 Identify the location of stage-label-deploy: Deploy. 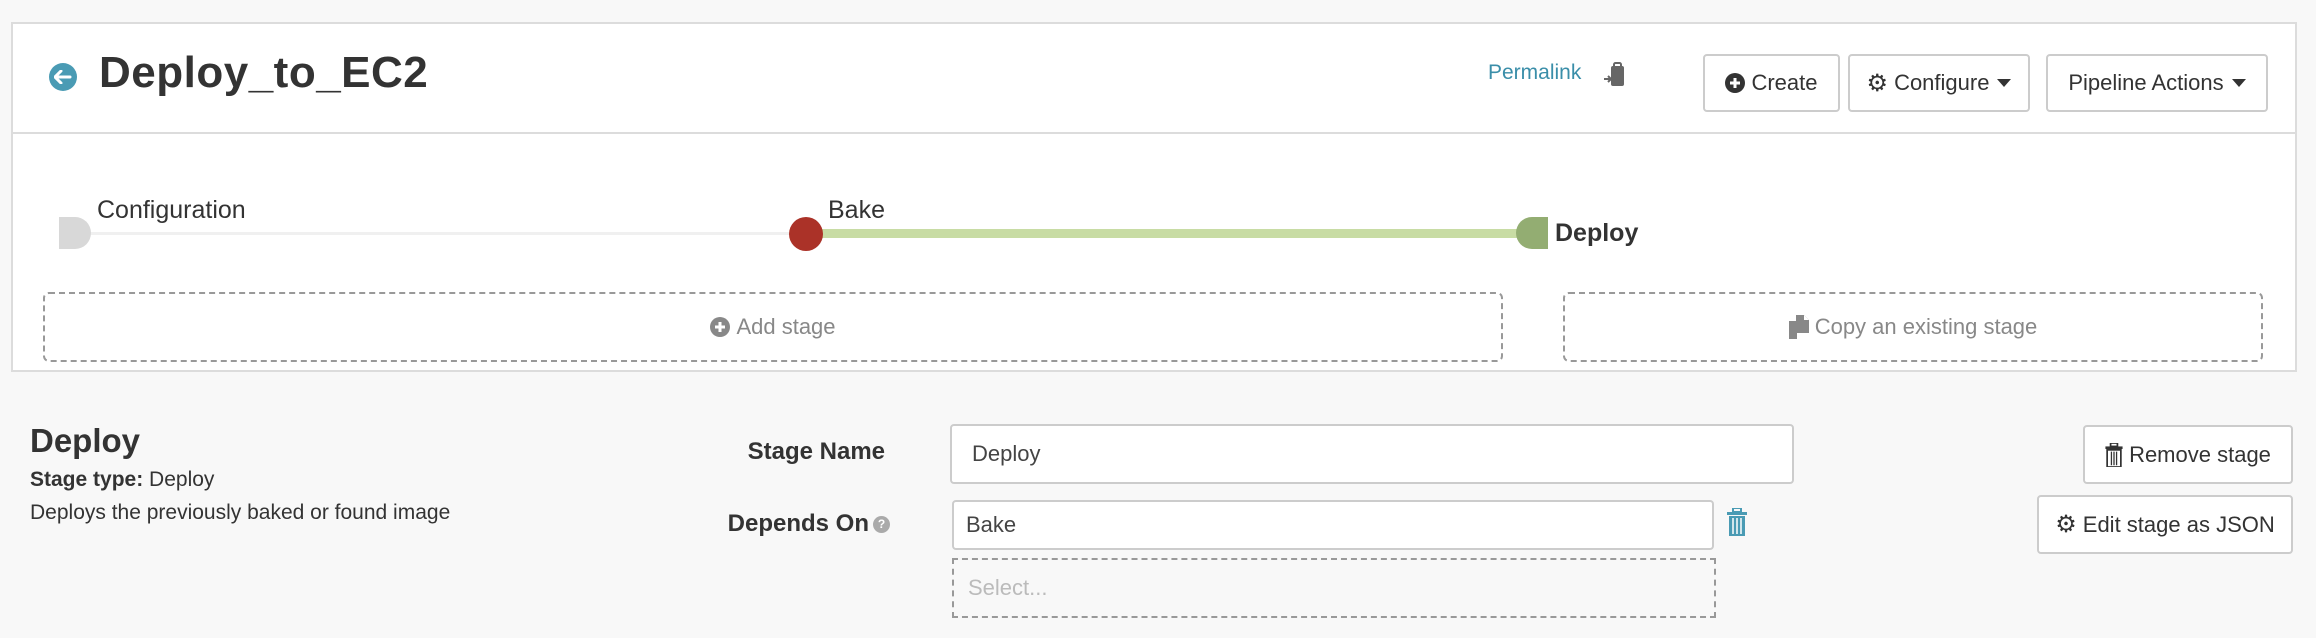
(1596, 233).